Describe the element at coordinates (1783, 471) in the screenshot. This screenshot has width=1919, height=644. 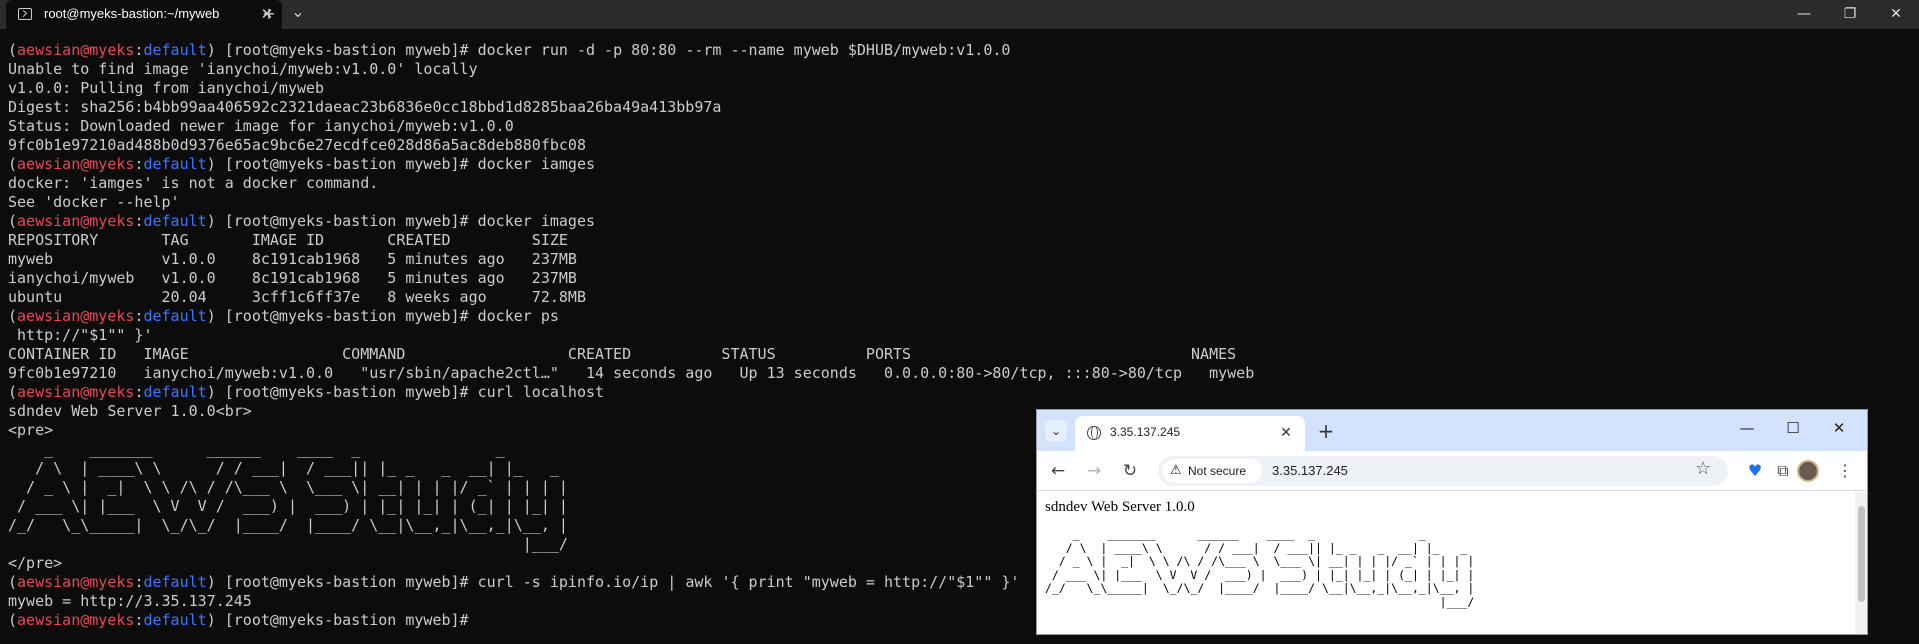
I see `extensions-icon: ⧉` at that location.